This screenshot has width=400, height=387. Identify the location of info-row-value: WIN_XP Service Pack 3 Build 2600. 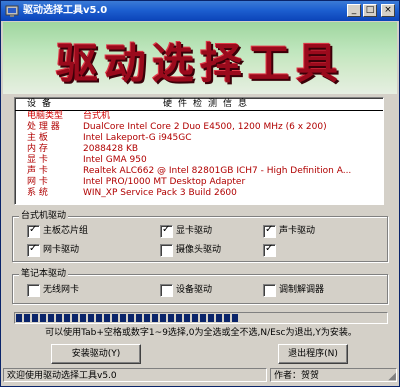
(160, 193).